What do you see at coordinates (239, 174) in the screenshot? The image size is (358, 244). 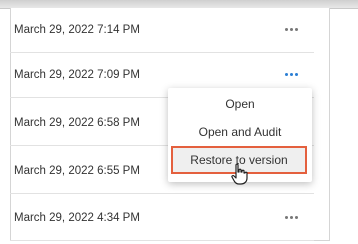 I see `hand-pointer-icon` at bounding box center [239, 174].